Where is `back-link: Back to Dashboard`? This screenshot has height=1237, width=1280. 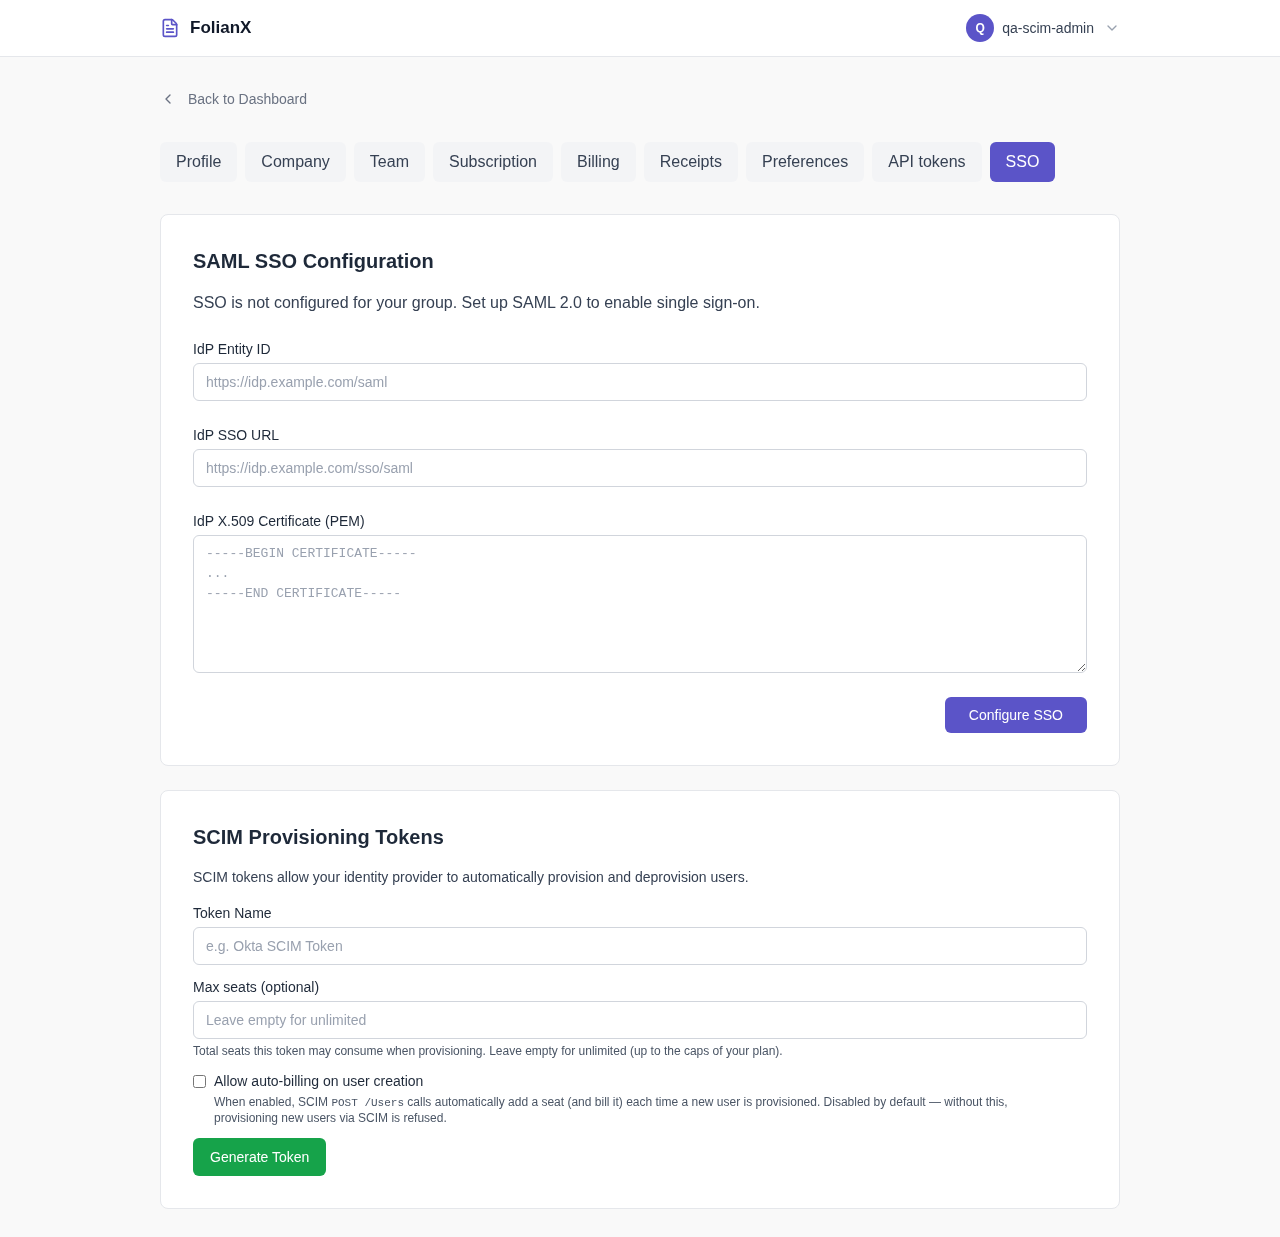
back-link: Back to Dashboard is located at coordinates (234, 99).